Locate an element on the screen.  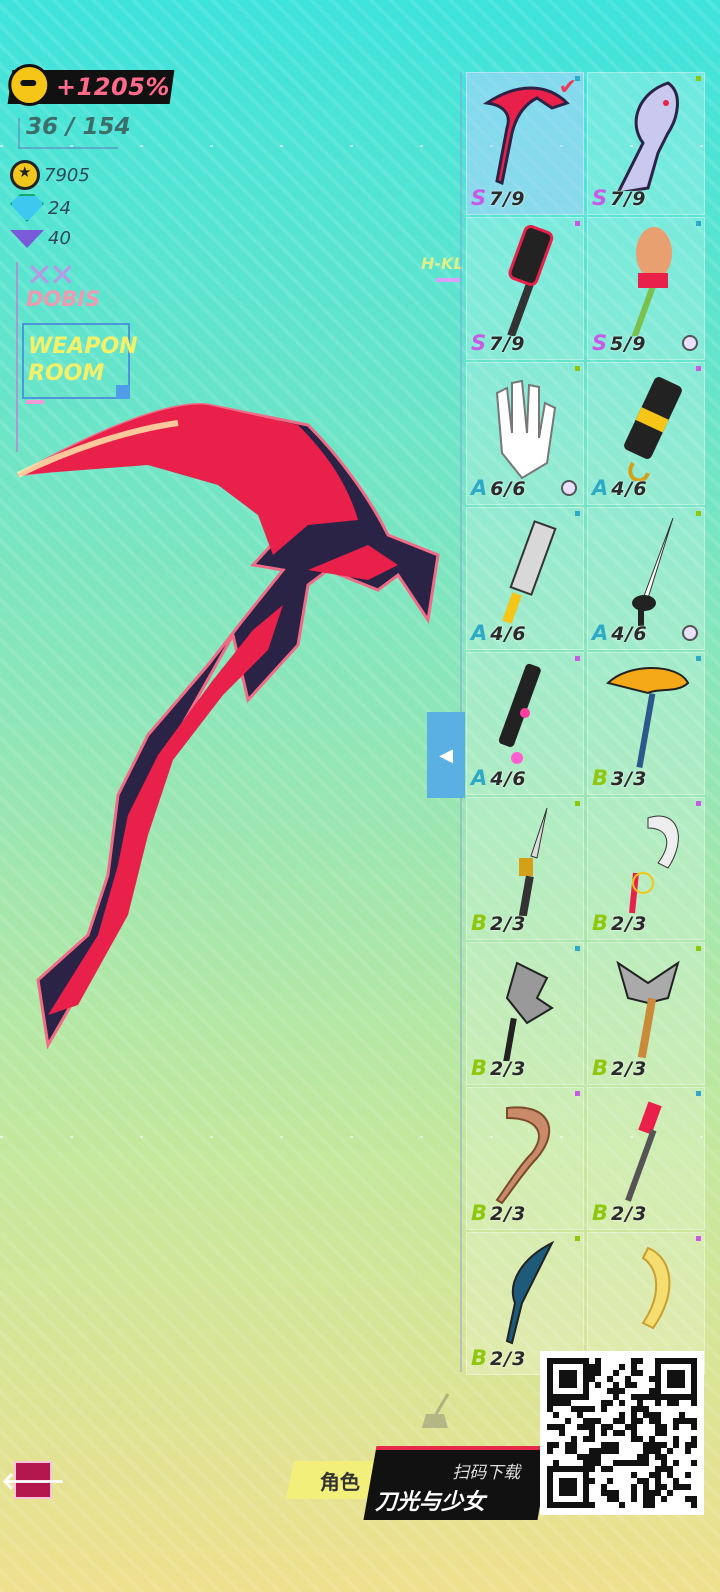
bonus-face-icon is located at coordinates (29, 85).